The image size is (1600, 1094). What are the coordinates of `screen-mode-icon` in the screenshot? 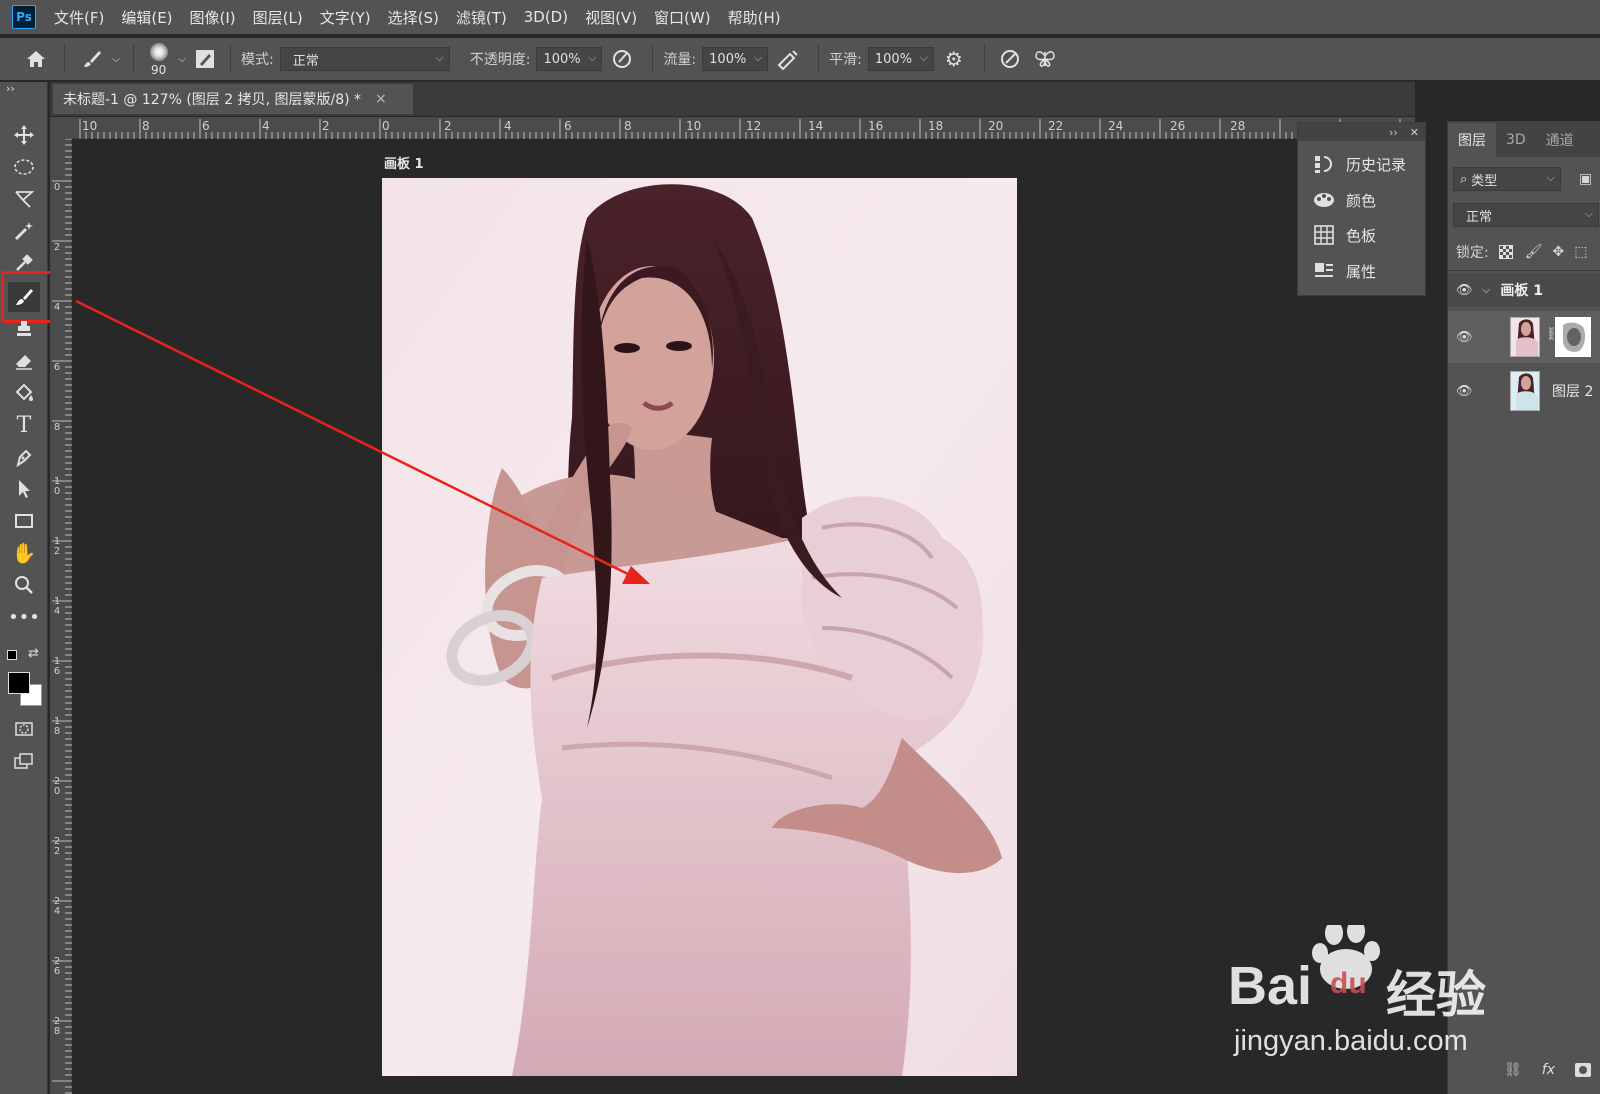 It's located at (24, 761).